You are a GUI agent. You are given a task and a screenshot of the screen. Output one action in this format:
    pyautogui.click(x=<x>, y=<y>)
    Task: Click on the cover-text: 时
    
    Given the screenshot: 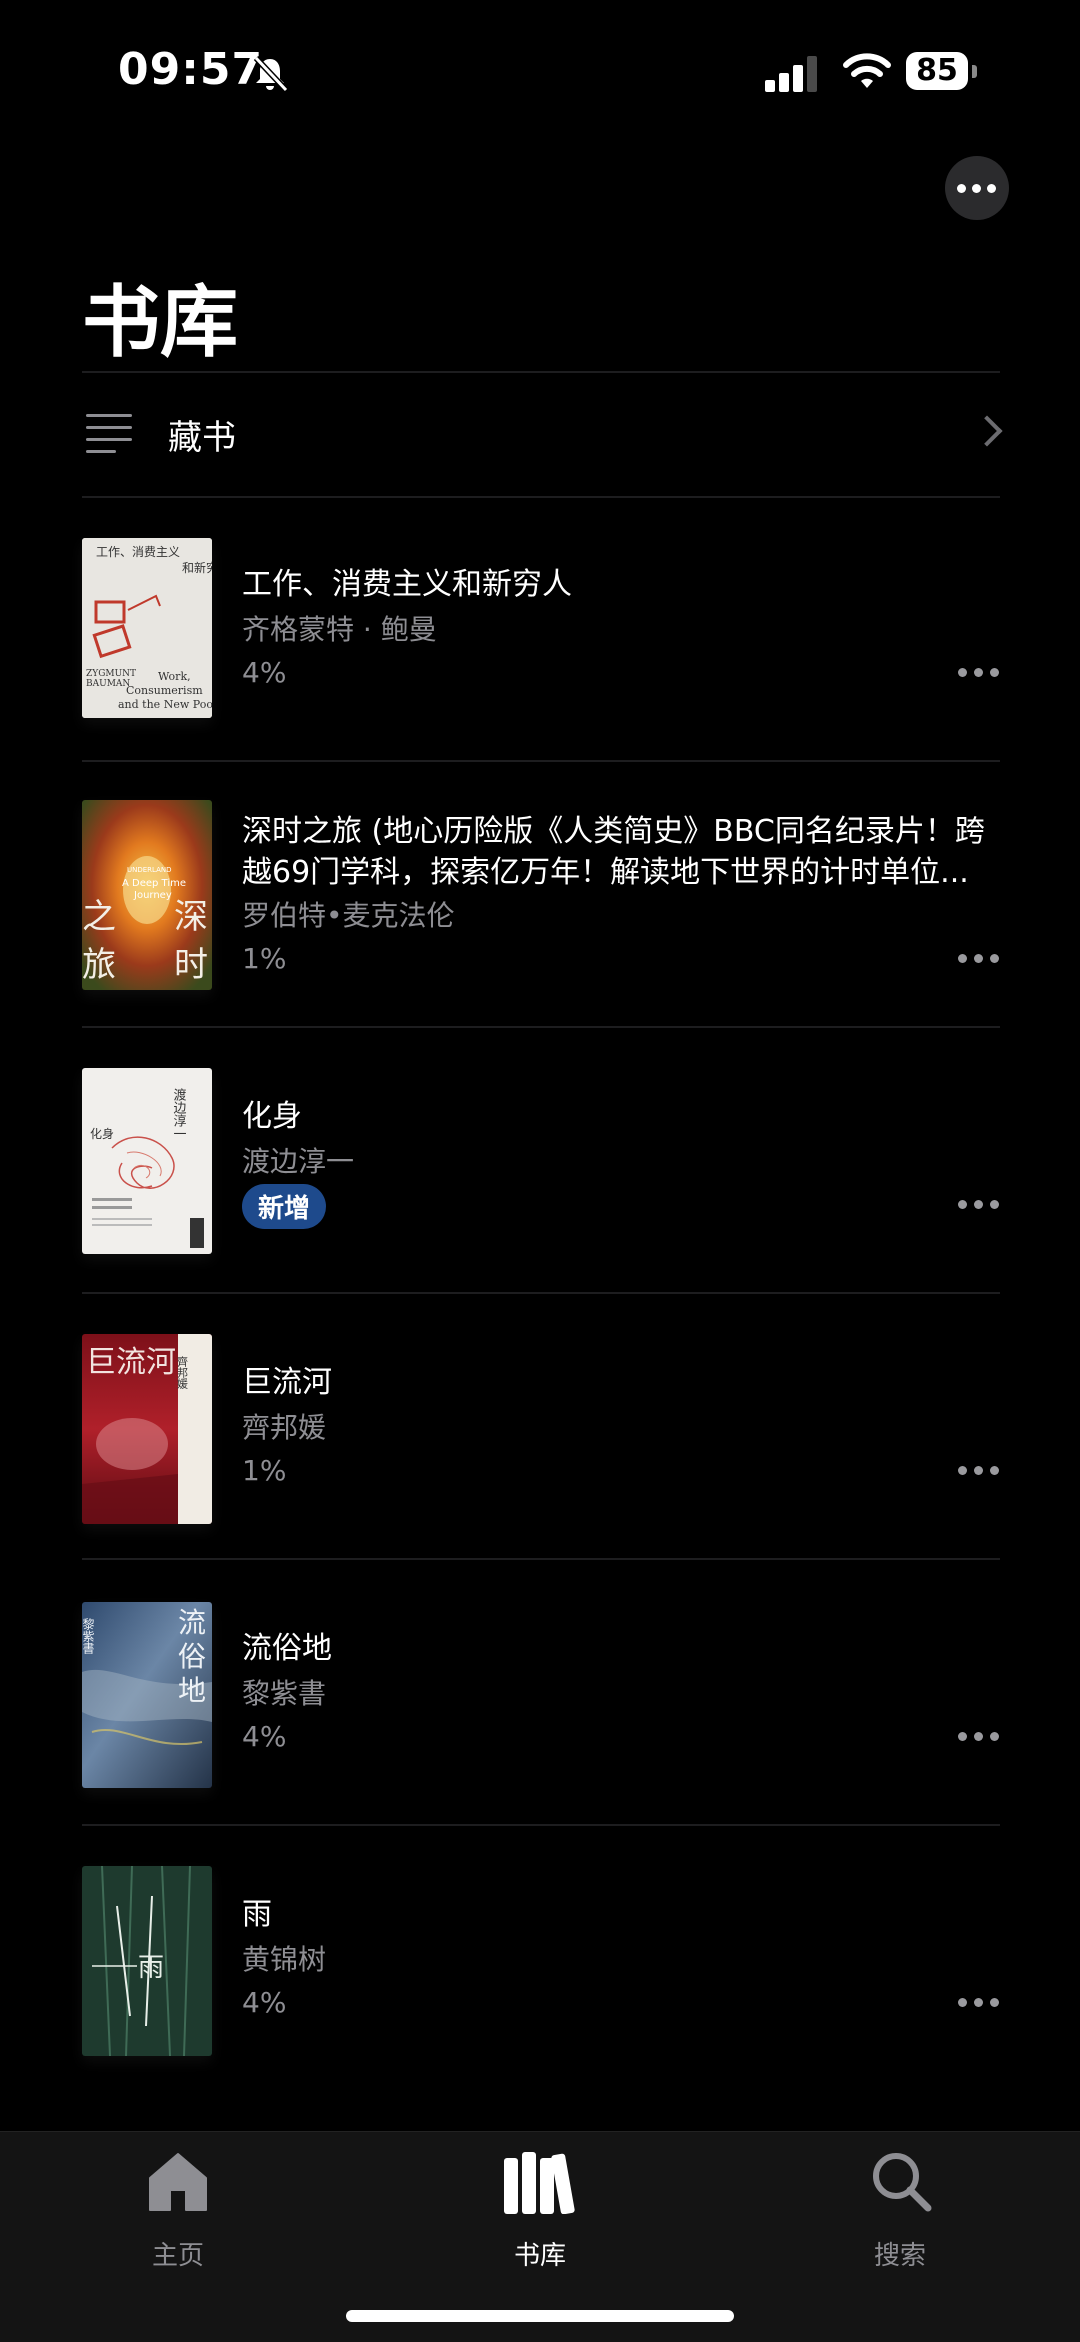 What is the action you would take?
    pyautogui.click(x=191, y=965)
    